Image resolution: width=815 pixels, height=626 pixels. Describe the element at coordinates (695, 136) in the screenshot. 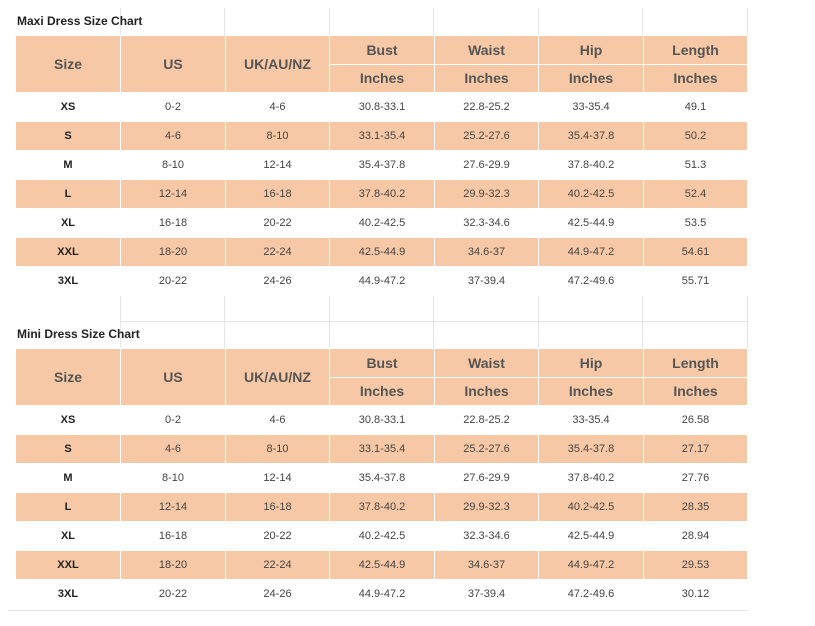

I see `length-cell: 50.2` at that location.